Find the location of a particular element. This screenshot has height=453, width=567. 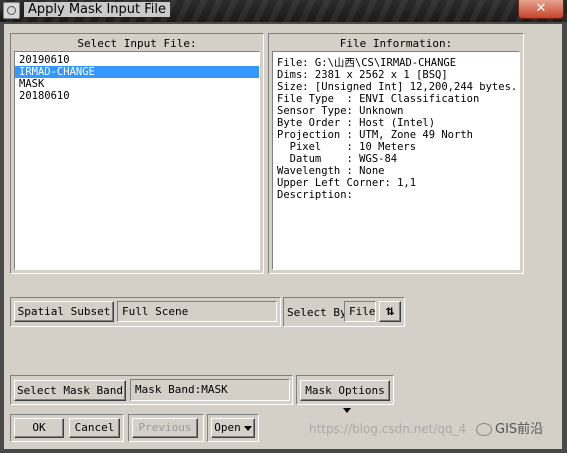

previous-group: Previous is located at coordinates (166, 428).